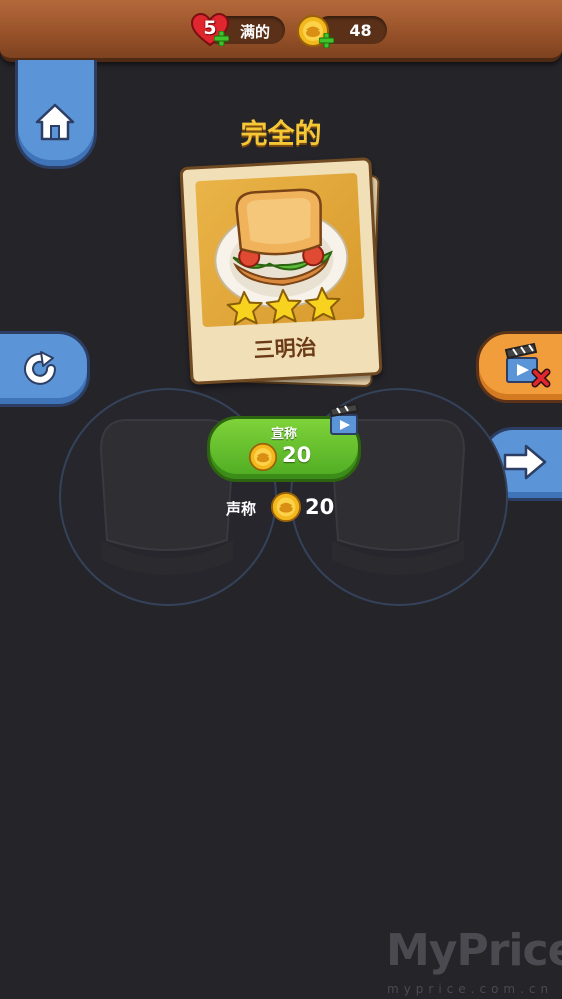  What do you see at coordinates (344, 419) in the screenshot?
I see `video-ad-icon` at bounding box center [344, 419].